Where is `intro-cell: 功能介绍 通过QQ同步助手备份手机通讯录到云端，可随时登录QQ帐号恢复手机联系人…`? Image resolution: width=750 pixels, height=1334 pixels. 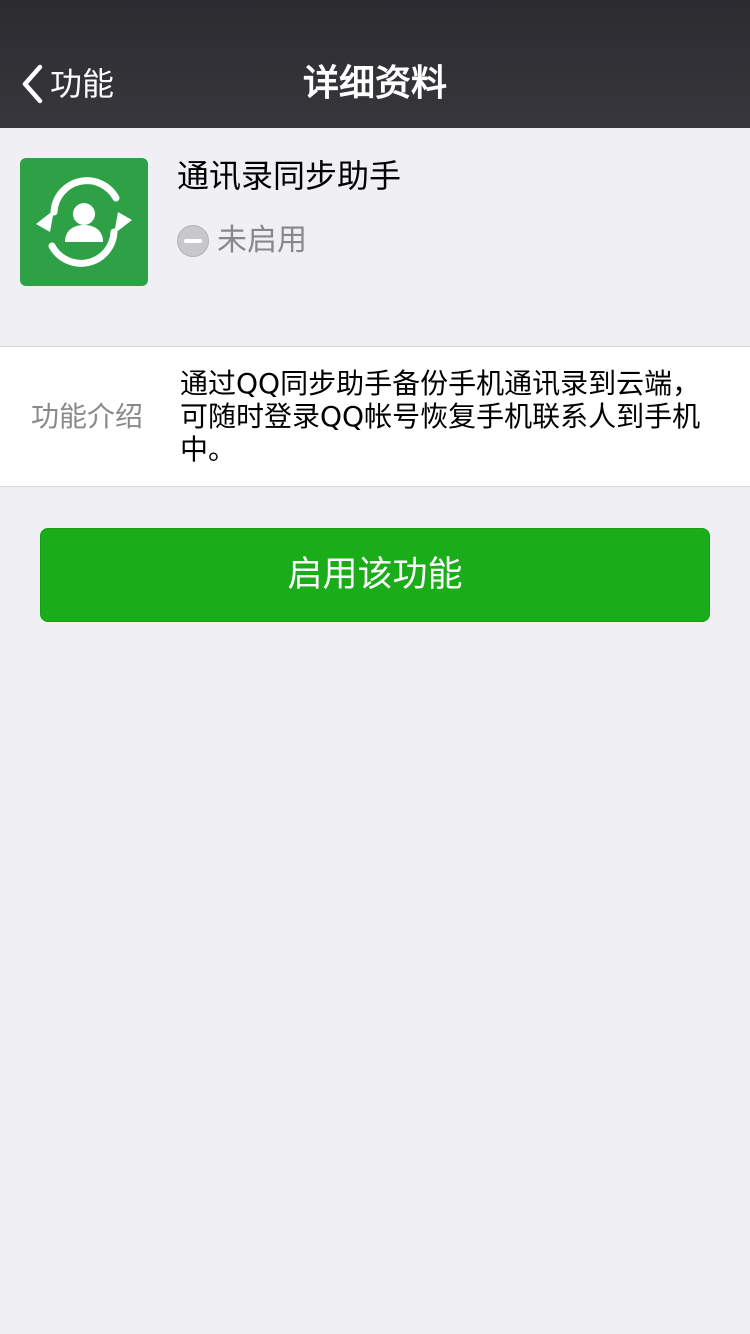
intro-cell: 功能介绍 通过QQ同步助手备份手机通讯录到云端，可随时登录QQ帐号恢复手机联系人… is located at coordinates (375, 416).